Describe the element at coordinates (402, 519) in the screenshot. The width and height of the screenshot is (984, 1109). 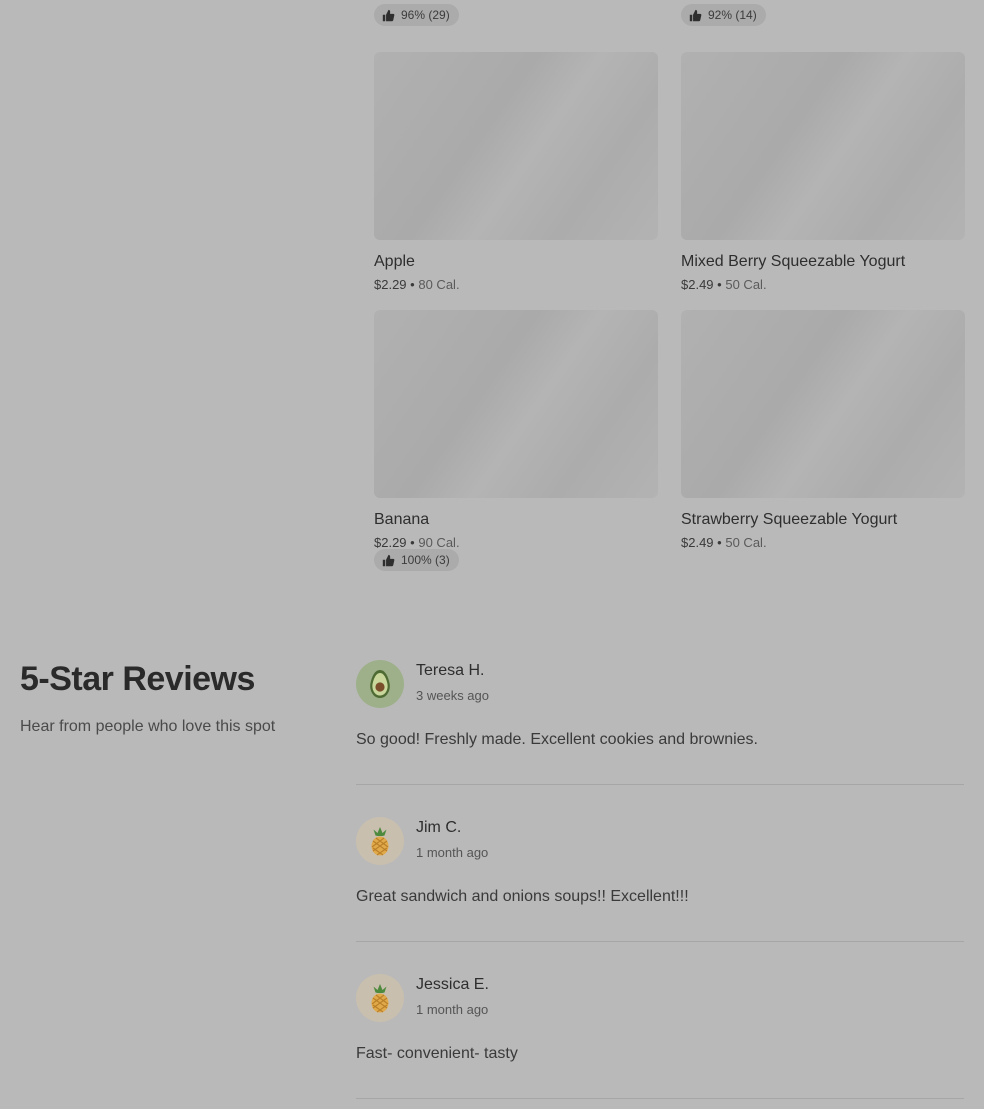
I see `item-name: Banana` at that location.